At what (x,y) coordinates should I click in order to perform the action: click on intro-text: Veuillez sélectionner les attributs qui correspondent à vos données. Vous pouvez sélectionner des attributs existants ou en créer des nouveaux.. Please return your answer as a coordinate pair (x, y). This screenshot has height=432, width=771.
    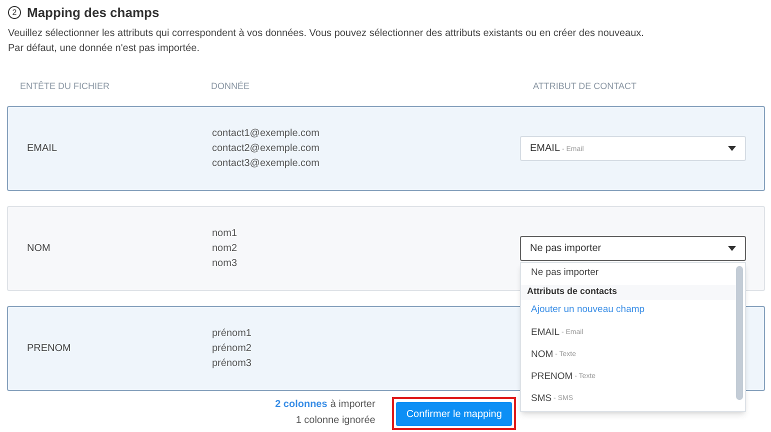
    Looking at the image, I should click on (326, 33).